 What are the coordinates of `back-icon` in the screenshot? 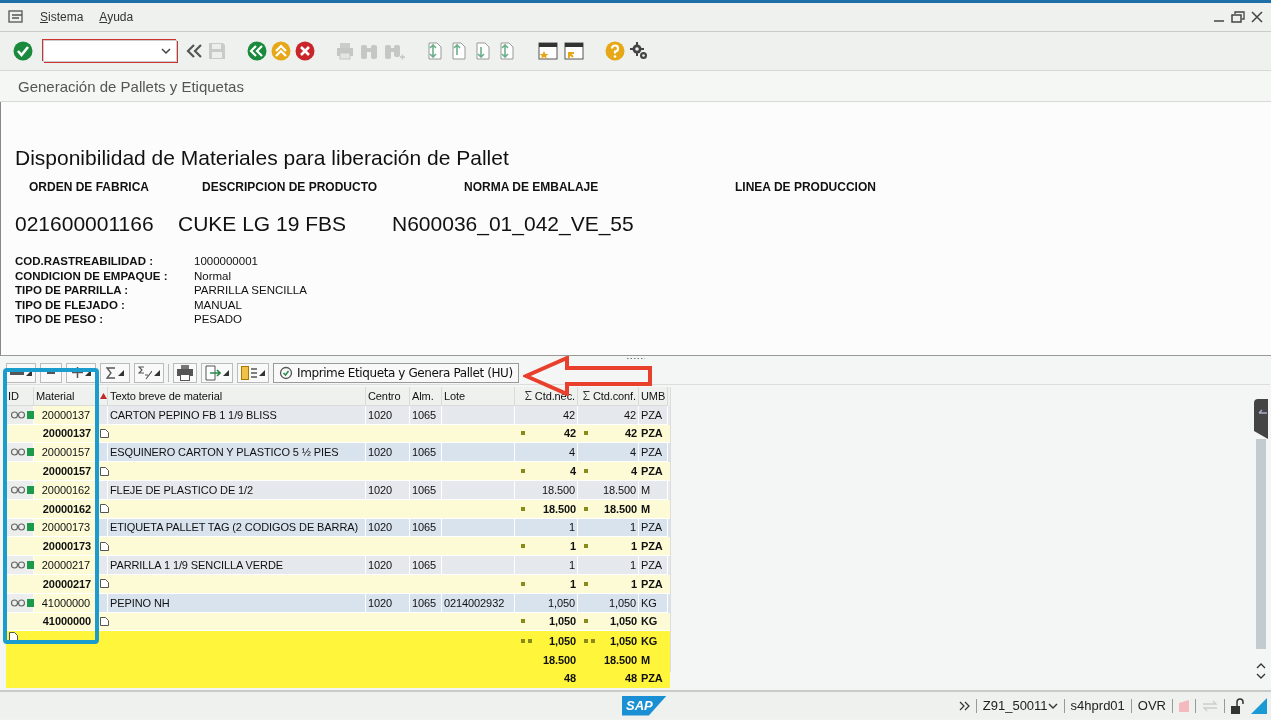 It's located at (257, 51).